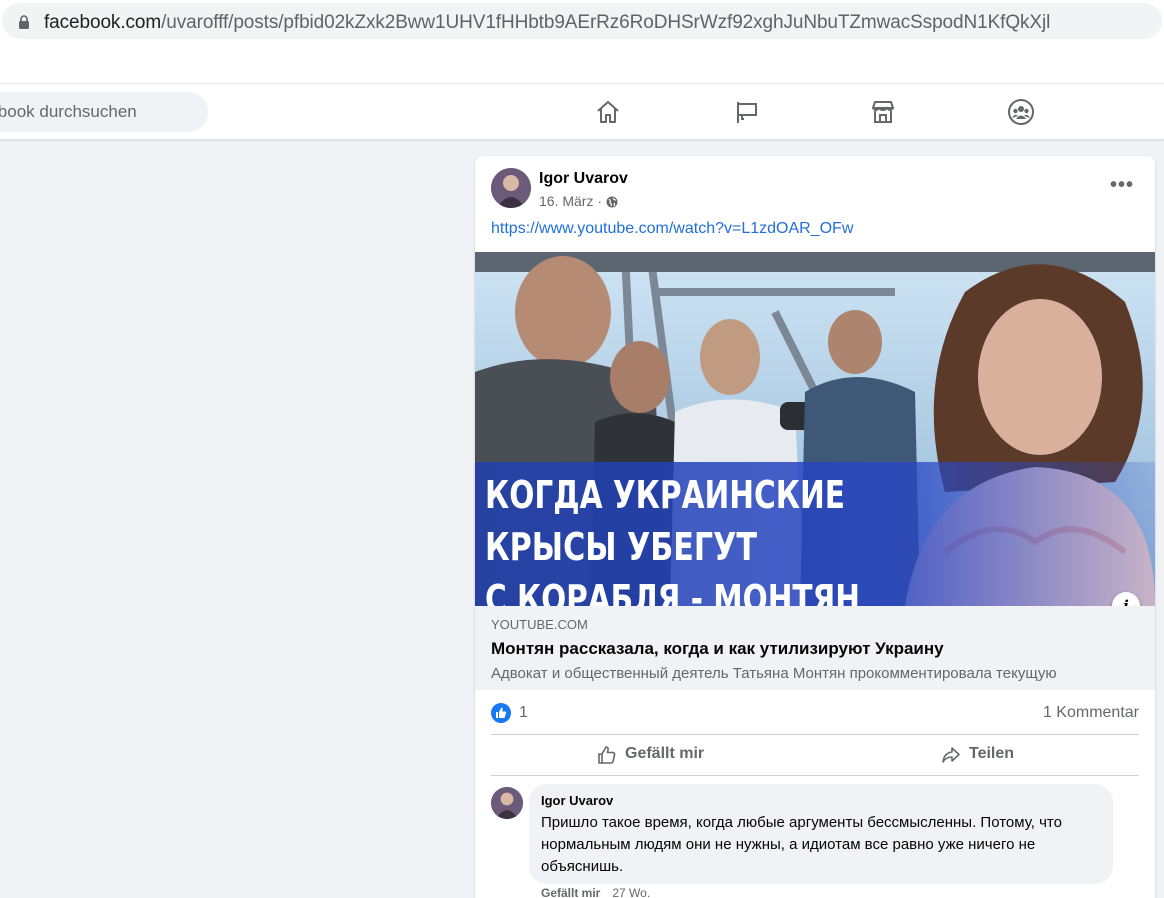 Image resolution: width=1164 pixels, height=898 pixels. I want to click on like-label: Gefällt mir, so click(665, 753).